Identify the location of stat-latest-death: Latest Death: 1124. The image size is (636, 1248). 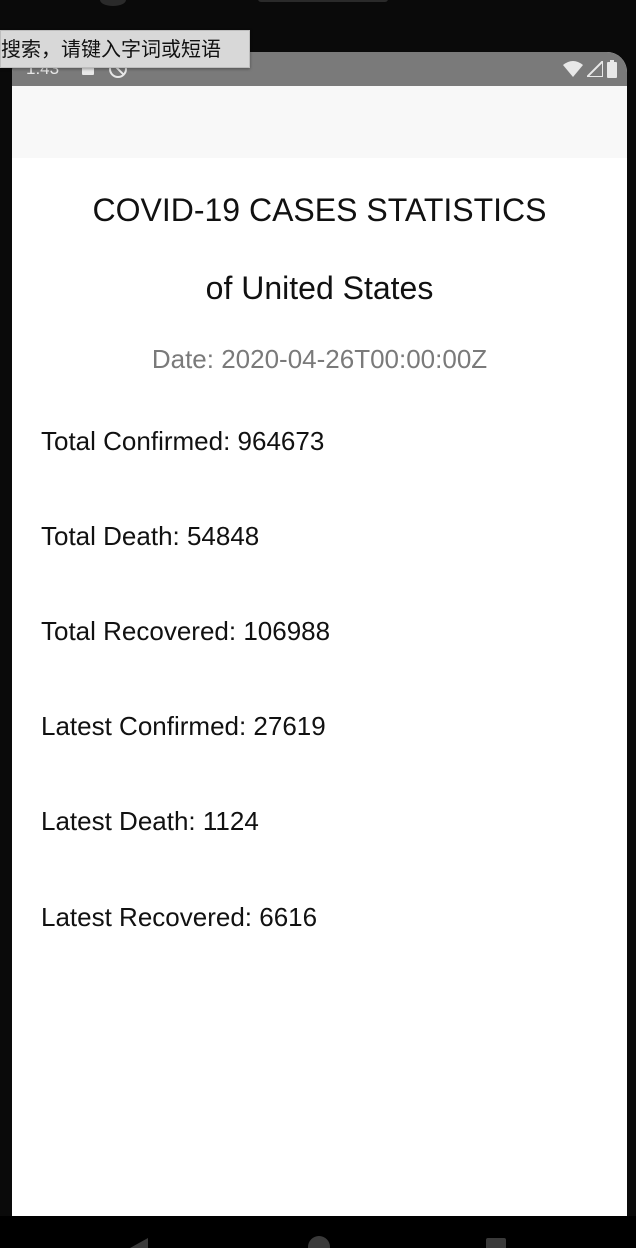
(150, 821).